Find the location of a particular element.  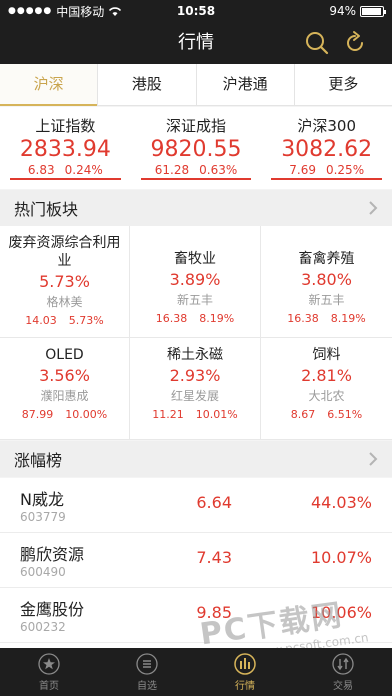

index-name: 深证成指 is located at coordinates (196, 126).